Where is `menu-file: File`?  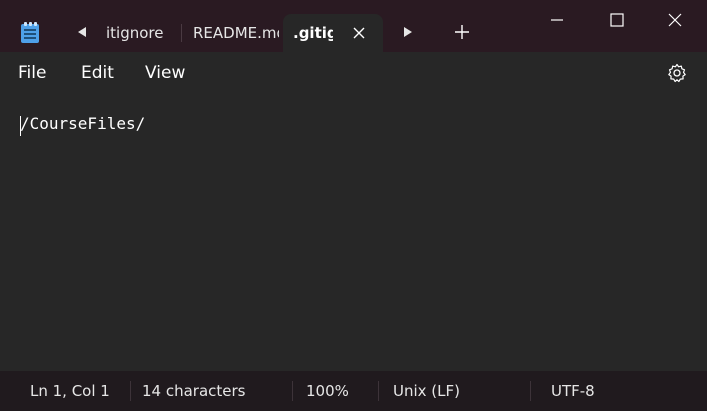 menu-file: File is located at coordinates (32, 73).